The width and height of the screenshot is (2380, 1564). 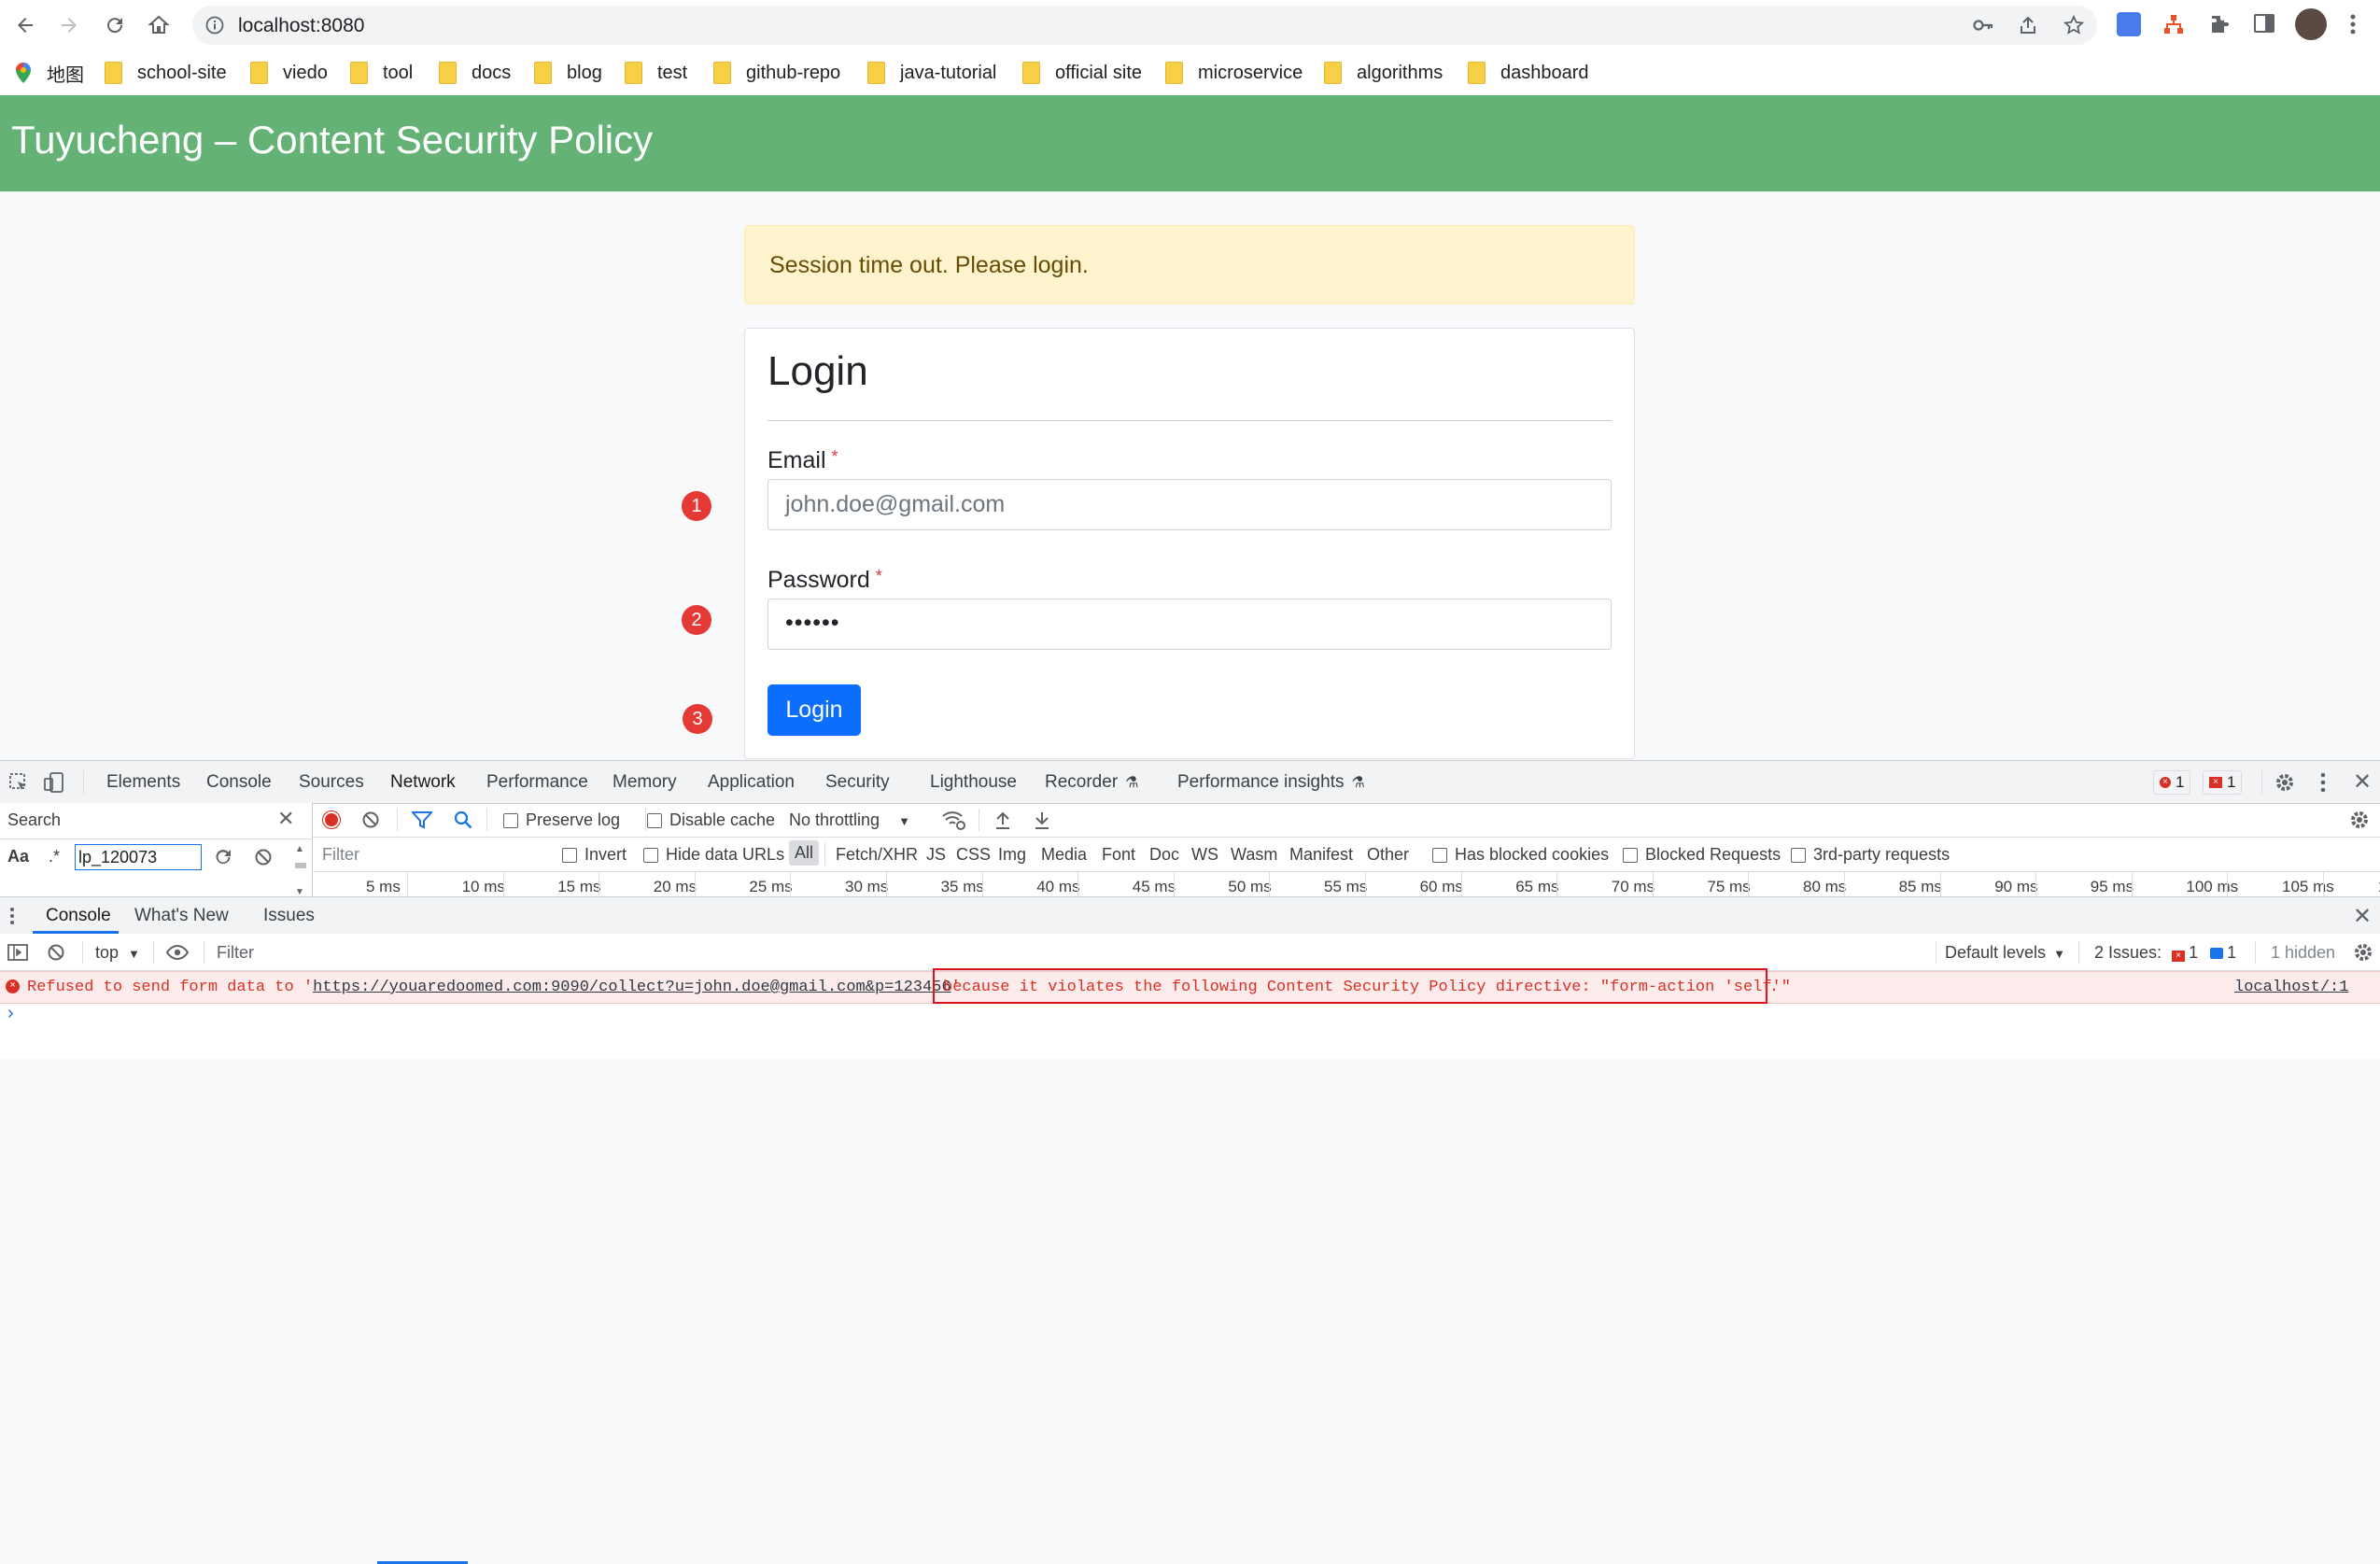 What do you see at coordinates (1012, 855) in the screenshot?
I see `type-filter-img: Img` at bounding box center [1012, 855].